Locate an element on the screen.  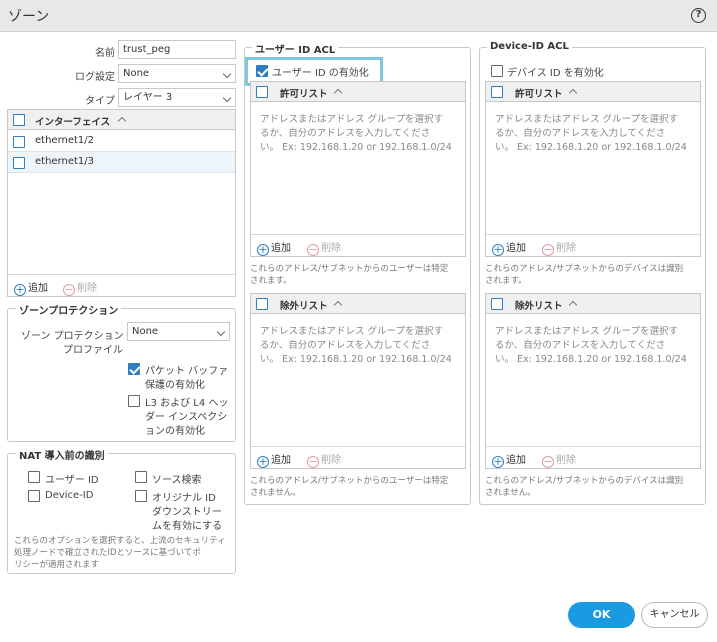
add-interface-button: + 追加 is located at coordinates (31, 287).